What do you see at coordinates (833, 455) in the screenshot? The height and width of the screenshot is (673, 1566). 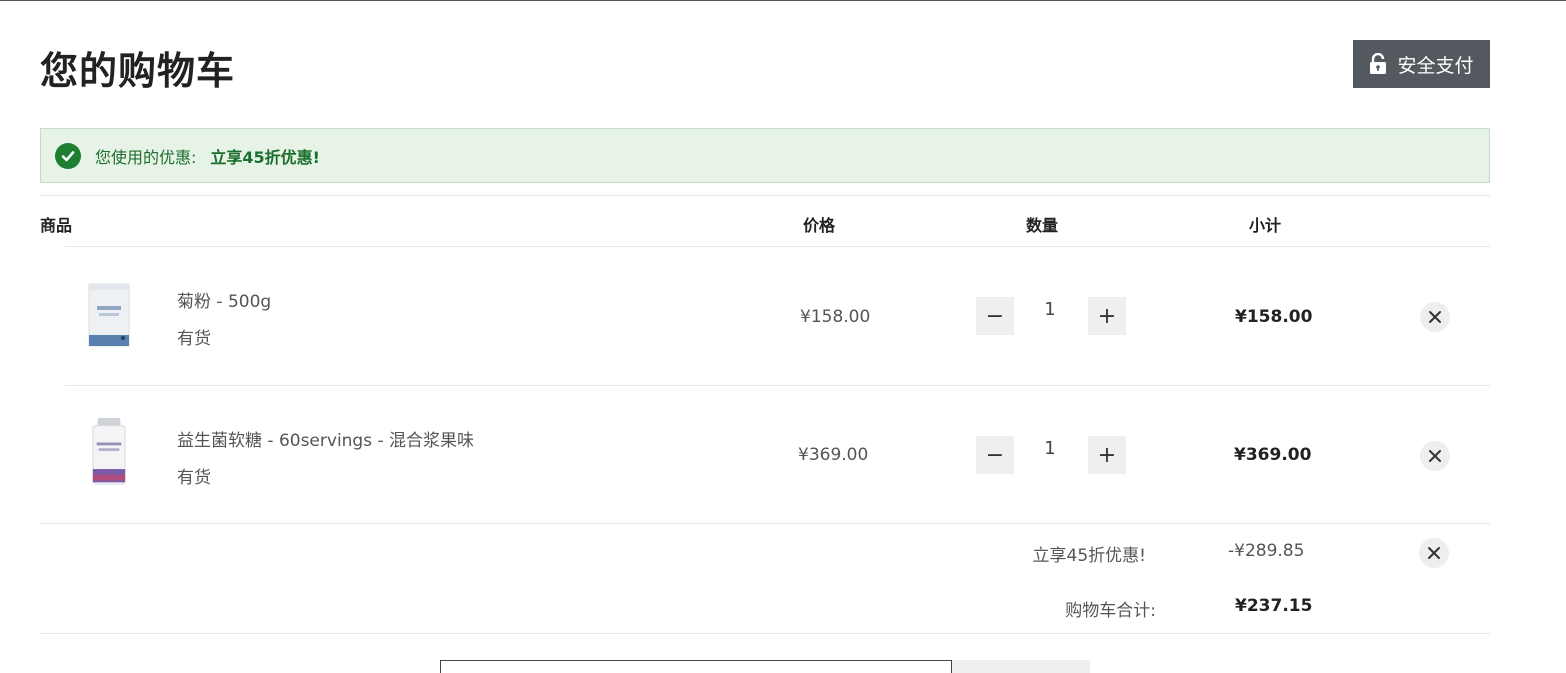 I see `item-price: ¥369.00` at bounding box center [833, 455].